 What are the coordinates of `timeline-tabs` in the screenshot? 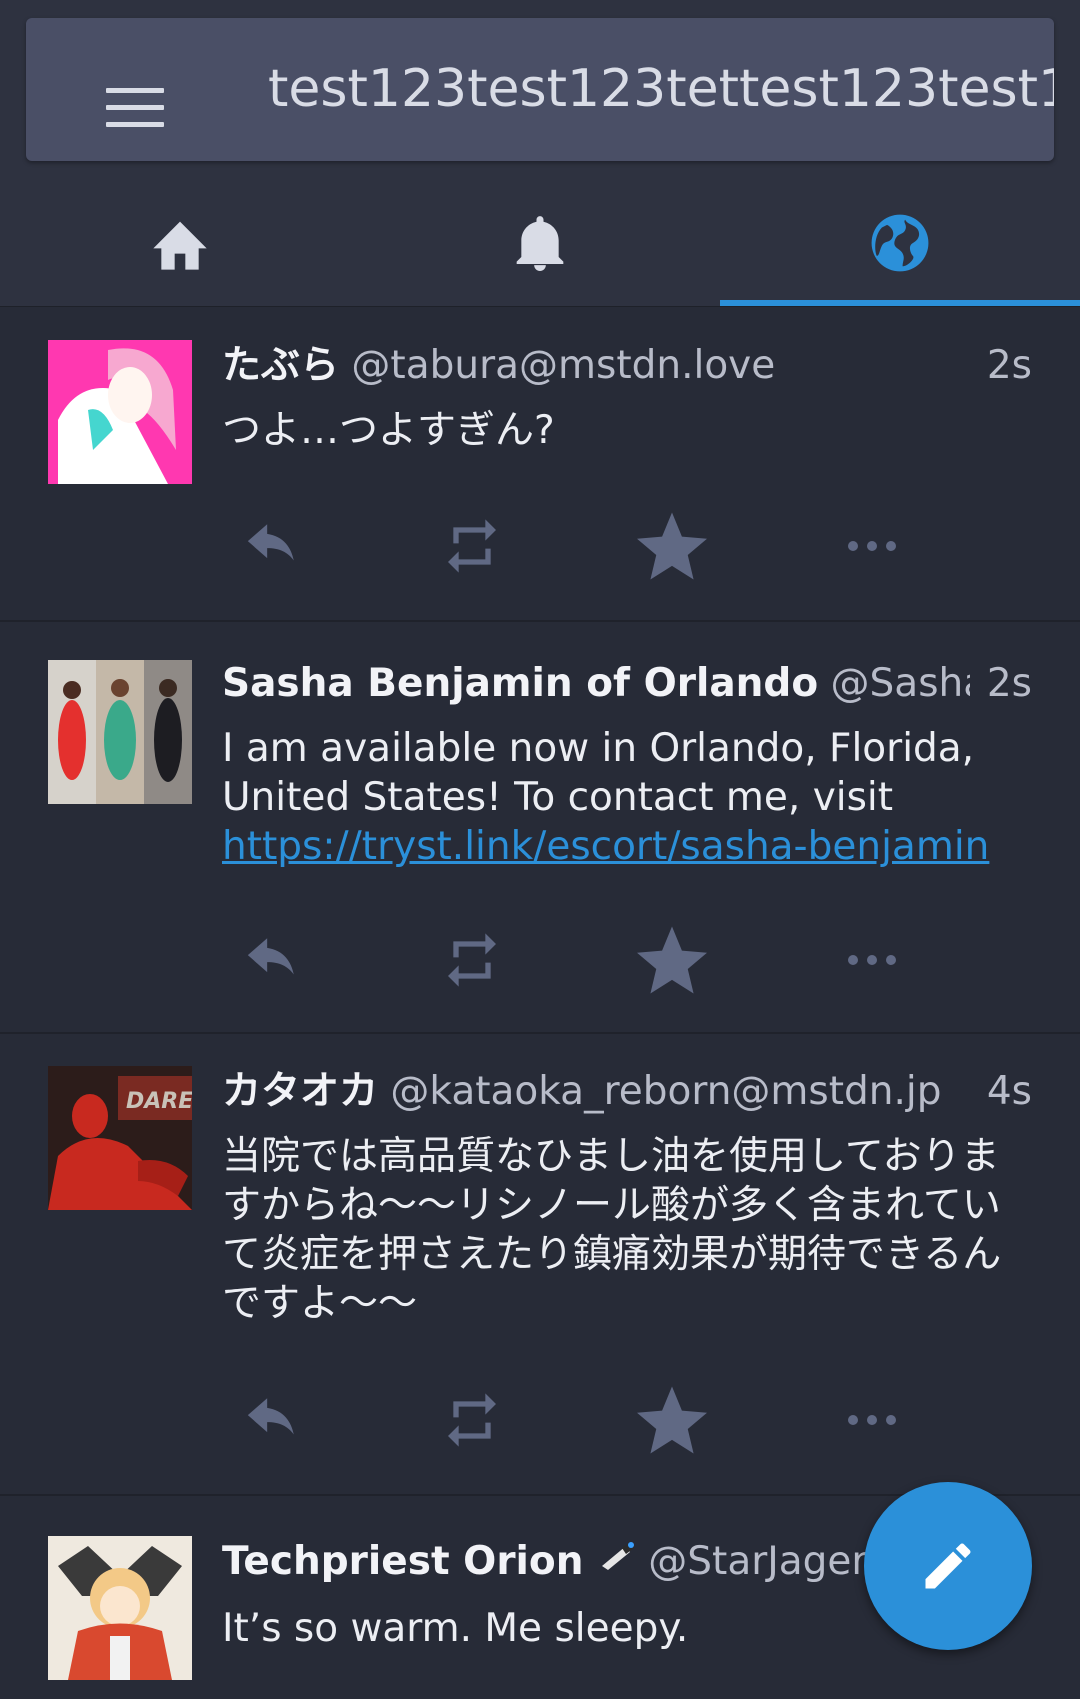 It's located at (540, 243).